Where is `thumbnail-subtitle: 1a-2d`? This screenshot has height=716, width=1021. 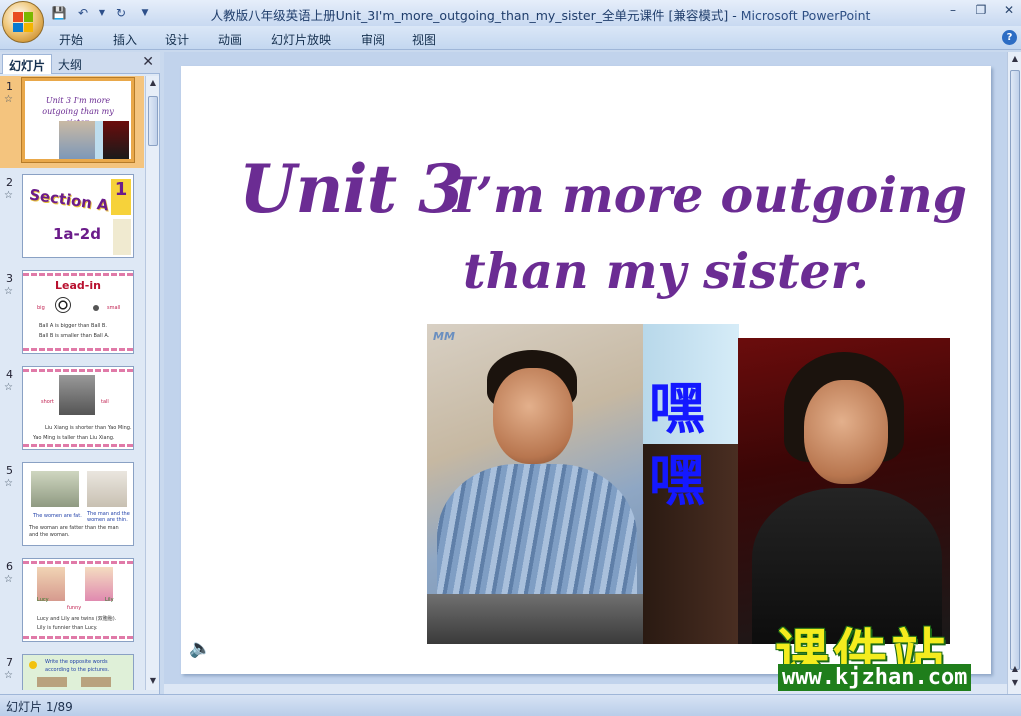
thumbnail-subtitle: 1a-2d is located at coordinates (77, 234).